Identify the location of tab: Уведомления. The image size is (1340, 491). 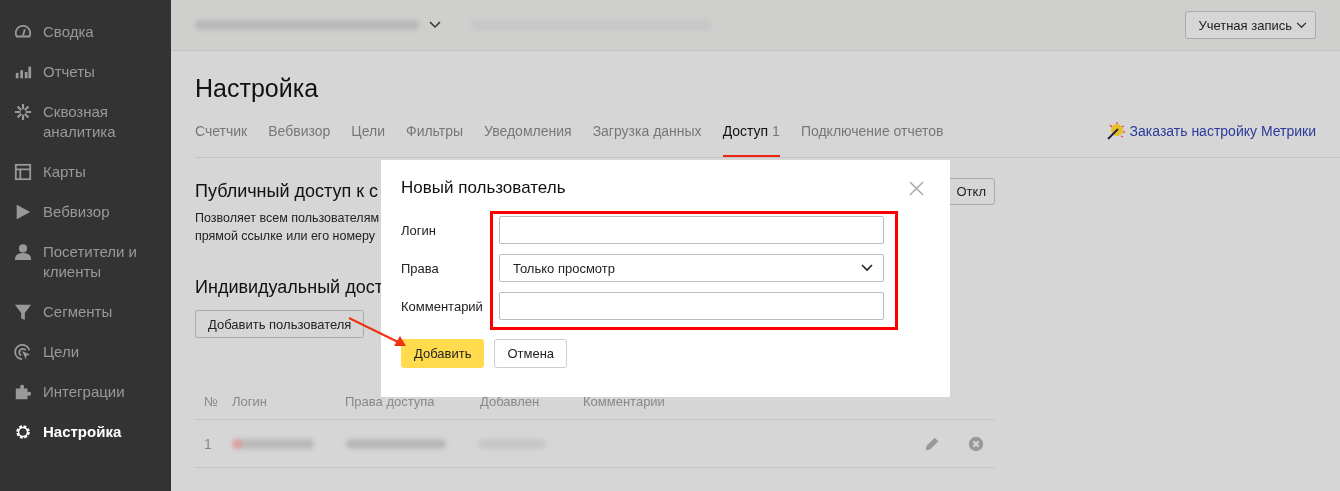
(528, 140).